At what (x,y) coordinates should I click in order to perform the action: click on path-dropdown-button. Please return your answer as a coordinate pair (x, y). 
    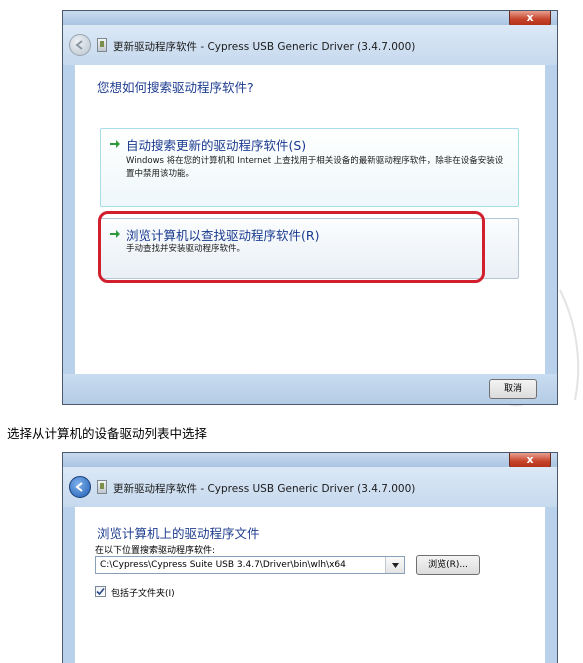
    Looking at the image, I should click on (394, 565).